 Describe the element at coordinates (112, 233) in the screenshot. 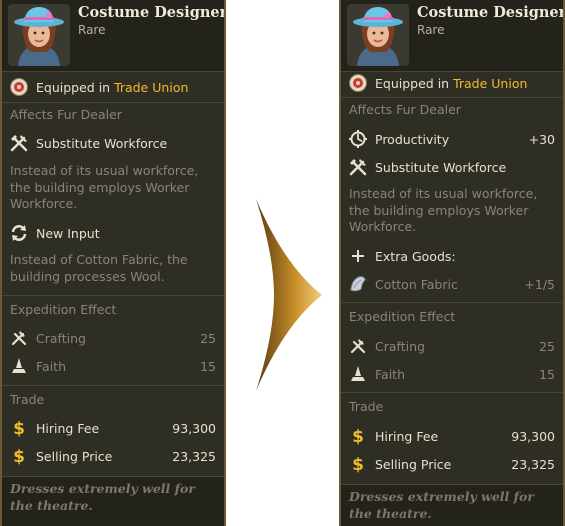

I see `effect-new-input: New Input` at that location.